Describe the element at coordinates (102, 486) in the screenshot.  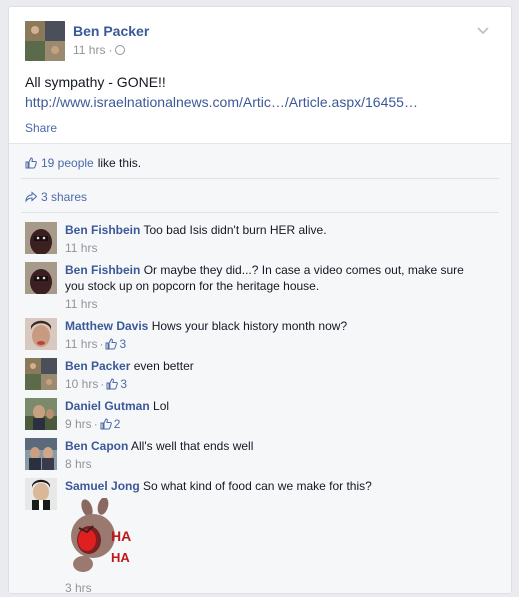
I see `commenter-name: Samuel Jong` at that location.